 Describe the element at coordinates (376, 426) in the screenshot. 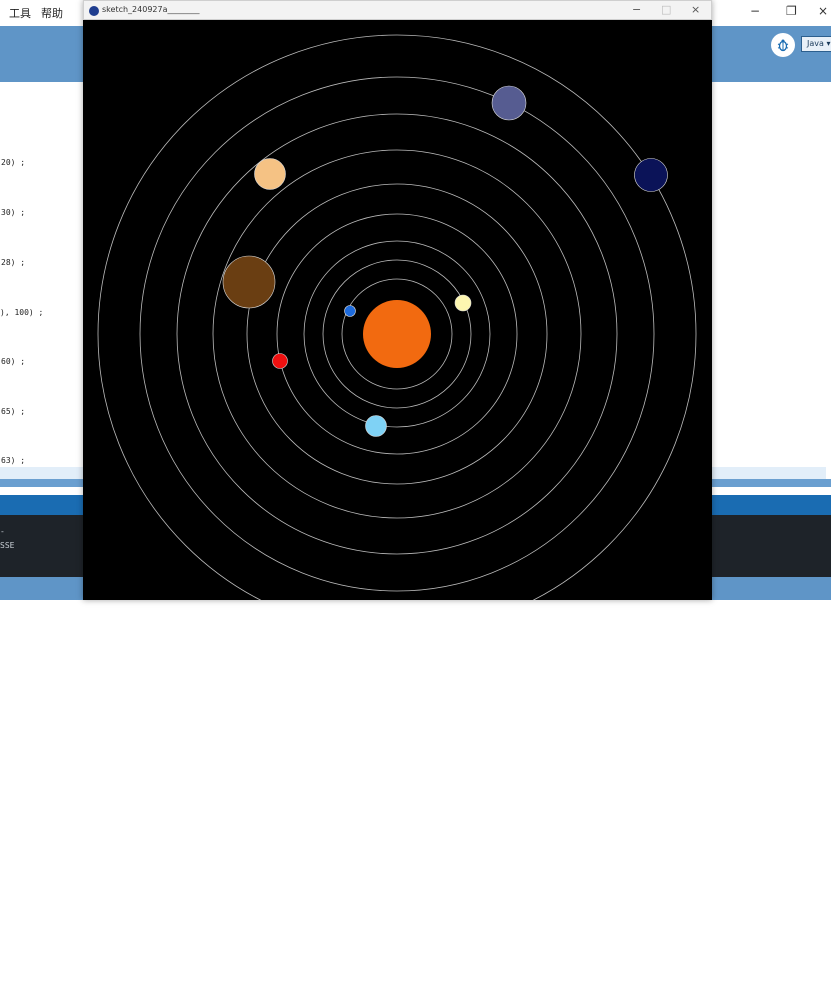

I see `planet-light-blue` at that location.